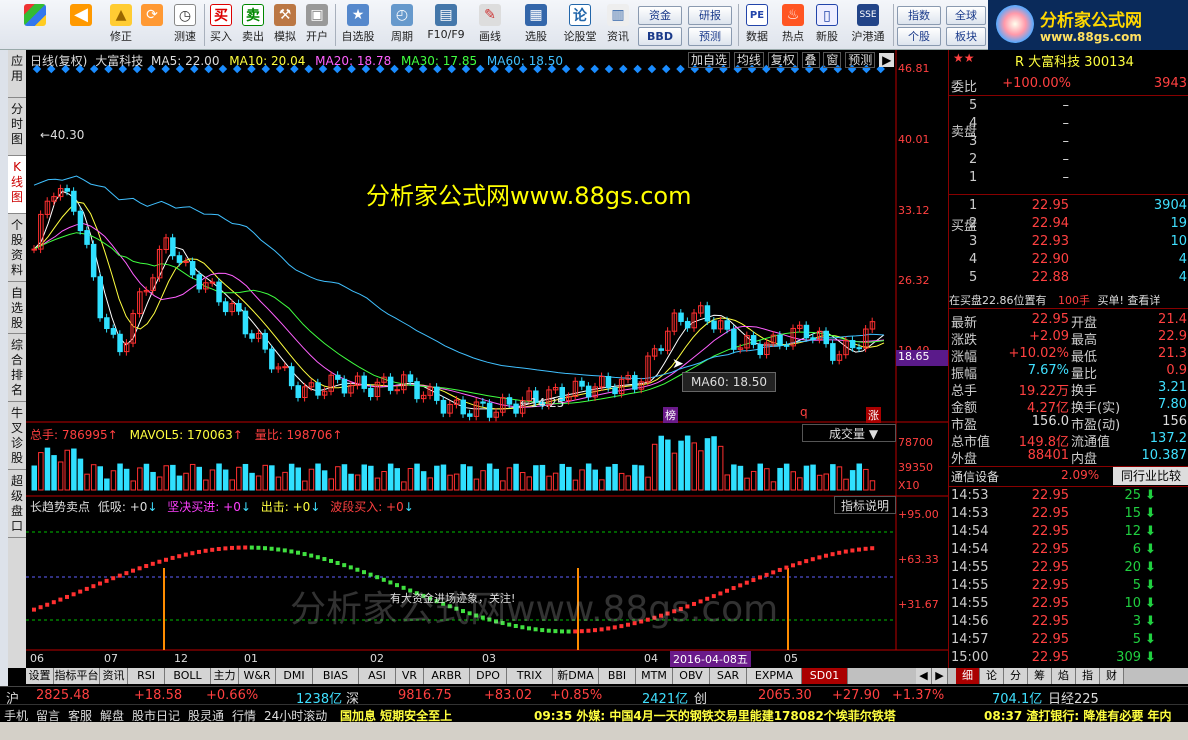 The height and width of the screenshot is (740, 1188). I want to click on nav-timeshare: 分时图, so click(17, 127).